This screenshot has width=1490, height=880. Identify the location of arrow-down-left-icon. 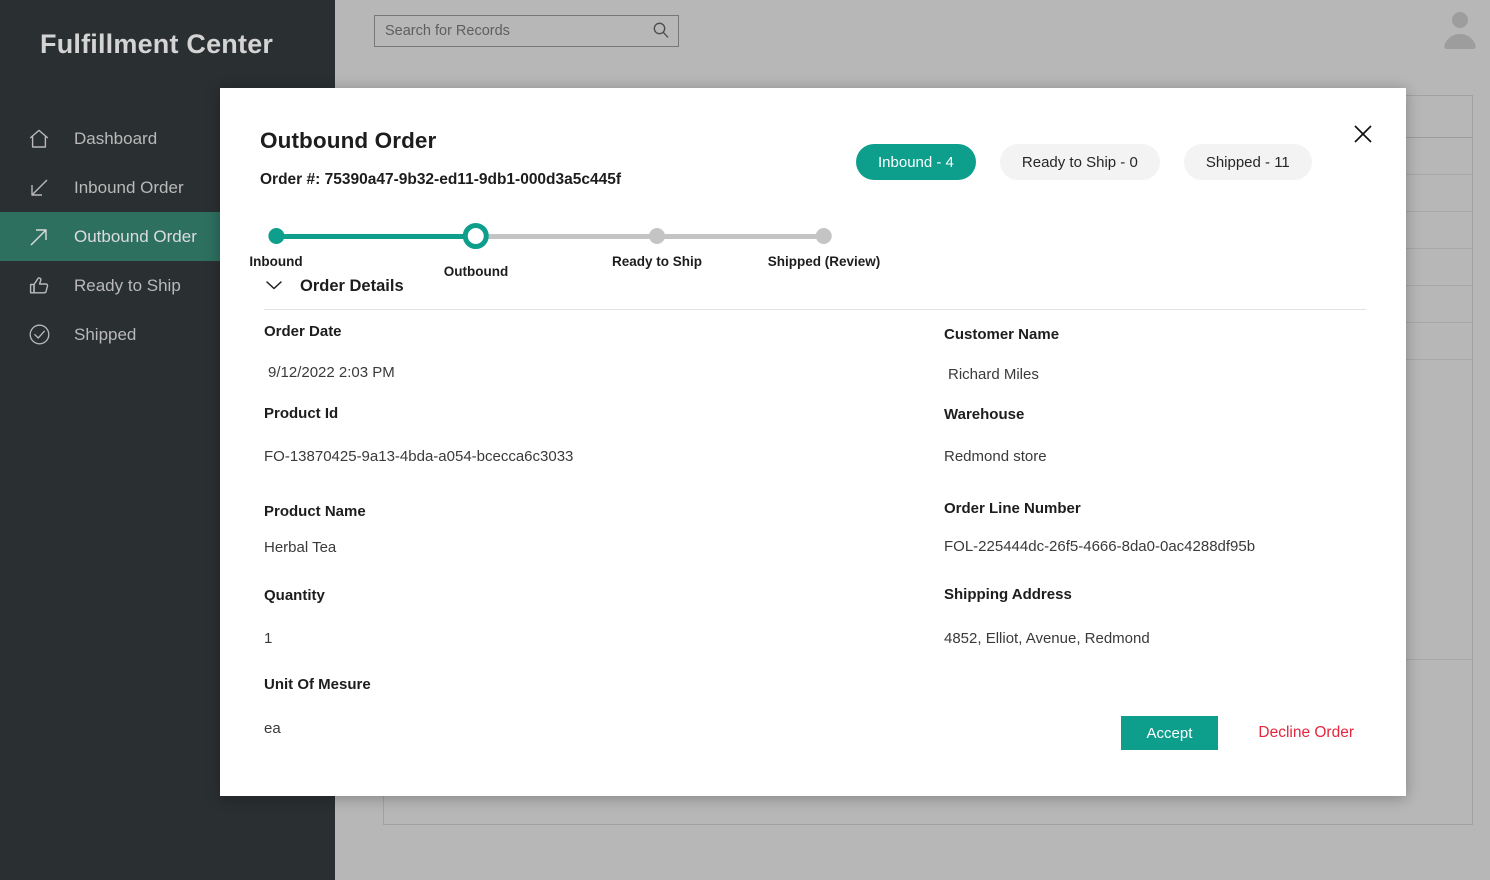
(39, 188).